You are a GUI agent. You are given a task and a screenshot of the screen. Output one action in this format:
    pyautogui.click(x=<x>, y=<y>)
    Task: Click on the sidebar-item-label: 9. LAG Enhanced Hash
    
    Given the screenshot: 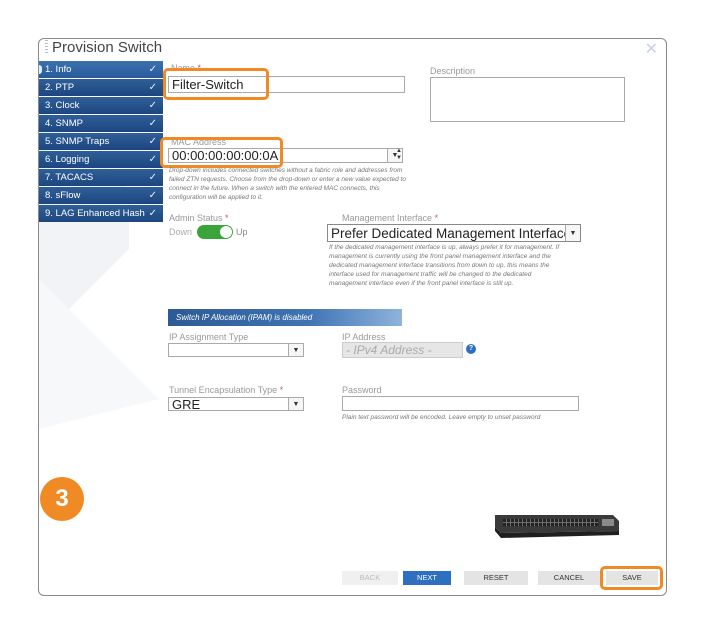 What is the action you would take?
    pyautogui.click(x=95, y=213)
    